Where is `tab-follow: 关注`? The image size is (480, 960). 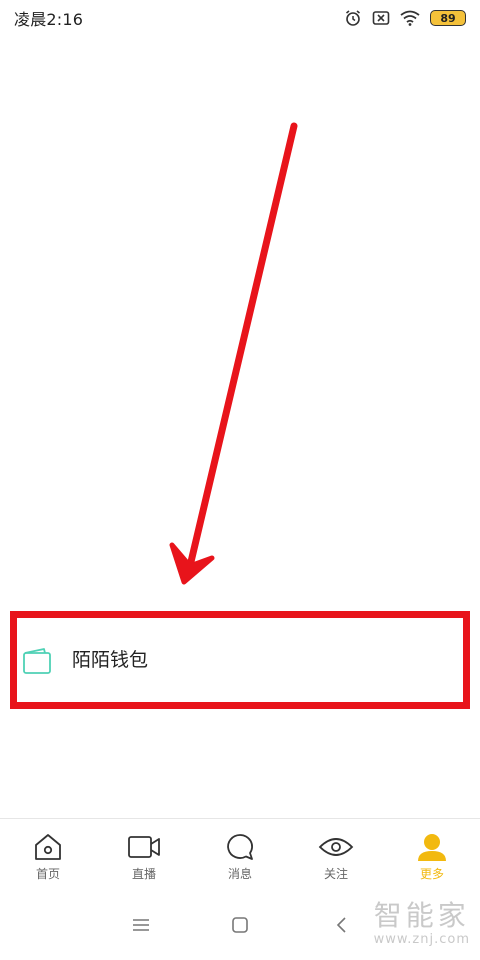
tab-follow: 关注 is located at coordinates (336, 858).